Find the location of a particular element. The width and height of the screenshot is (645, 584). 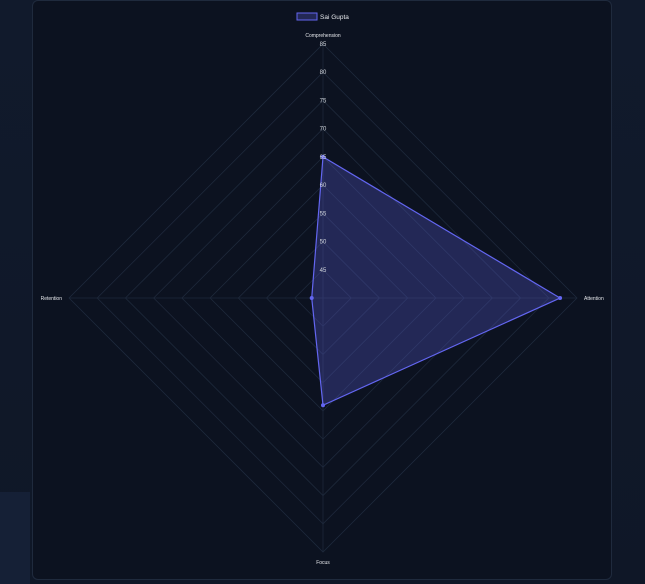

tick-label: 85 is located at coordinates (323, 45).